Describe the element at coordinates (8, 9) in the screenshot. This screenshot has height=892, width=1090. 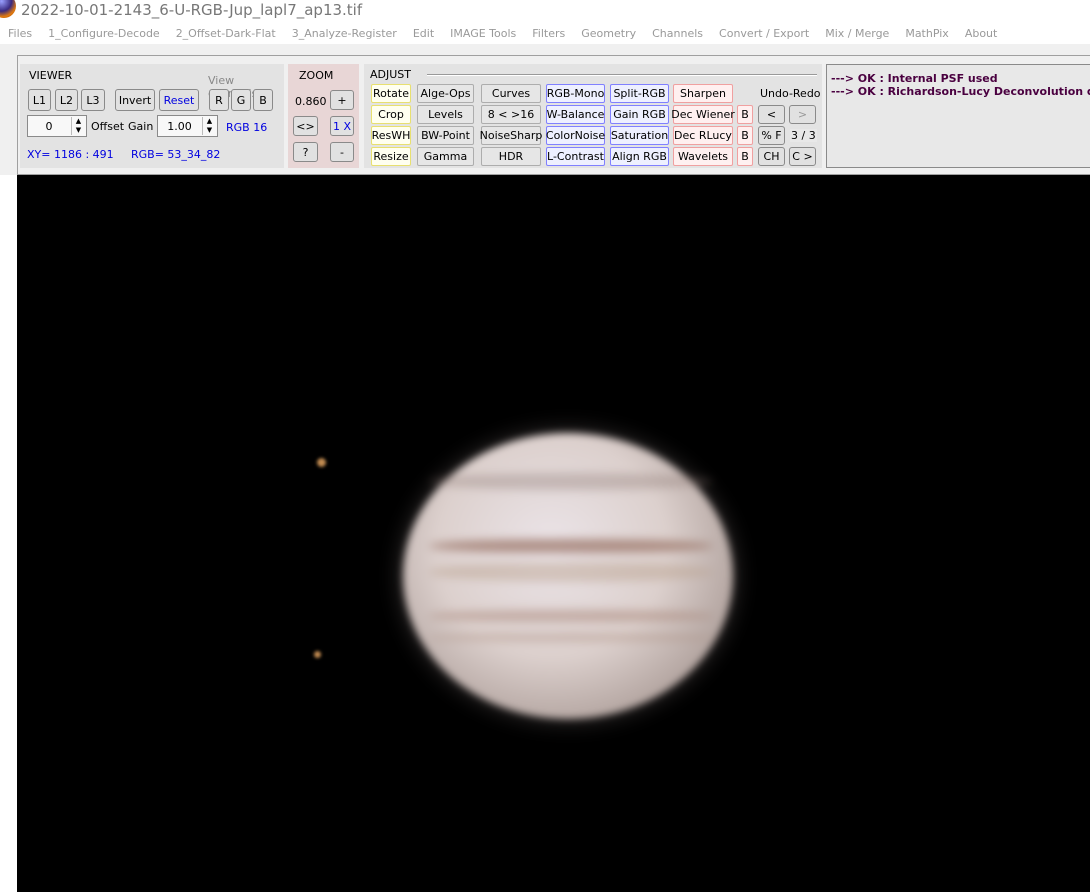
I see `app-logo-icon` at that location.